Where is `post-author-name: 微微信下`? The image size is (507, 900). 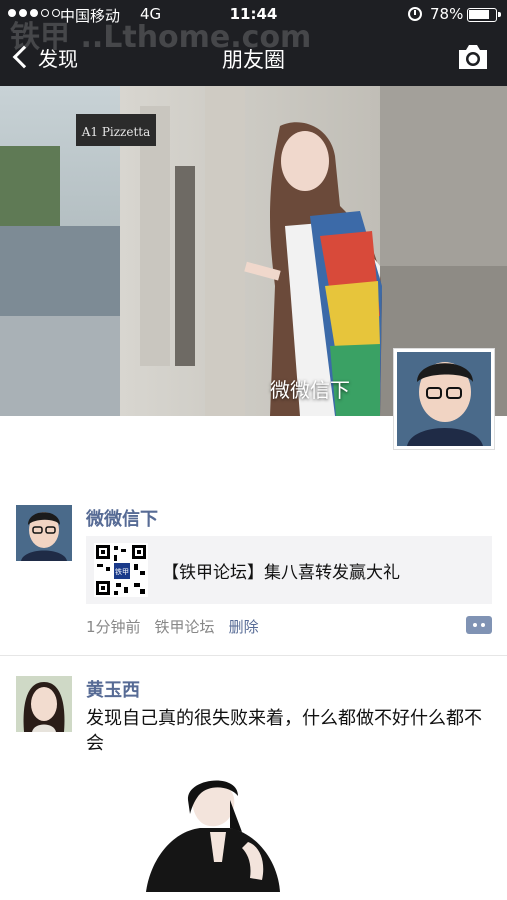
post-author-name: 微微信下 is located at coordinates (122, 518).